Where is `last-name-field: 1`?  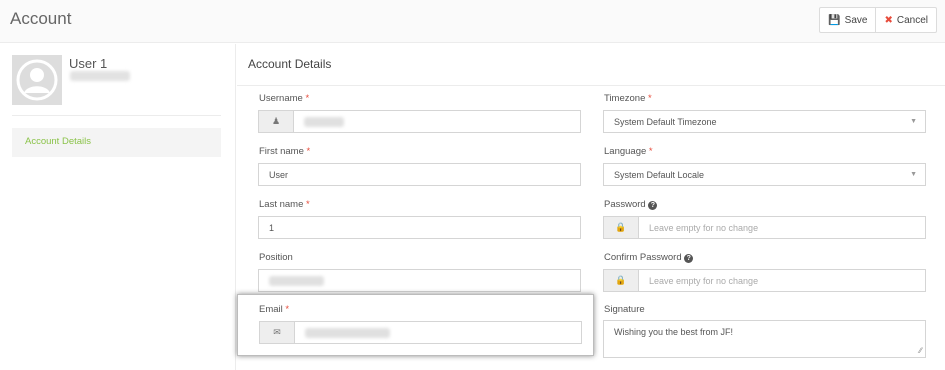
last-name-field: 1 is located at coordinates (419, 227).